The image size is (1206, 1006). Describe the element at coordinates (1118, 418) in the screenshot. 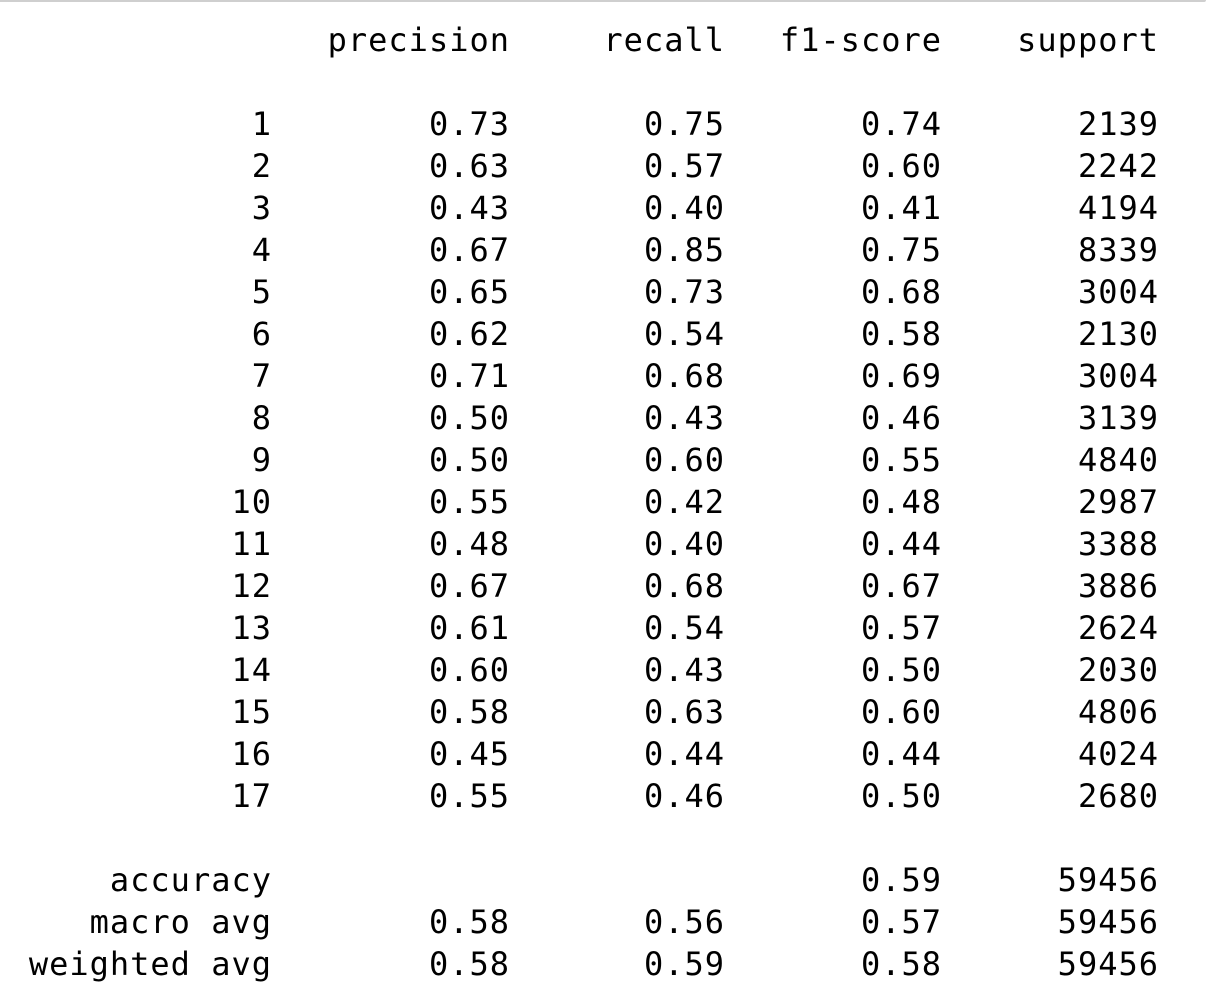

I see `support-cell: 3139` at that location.